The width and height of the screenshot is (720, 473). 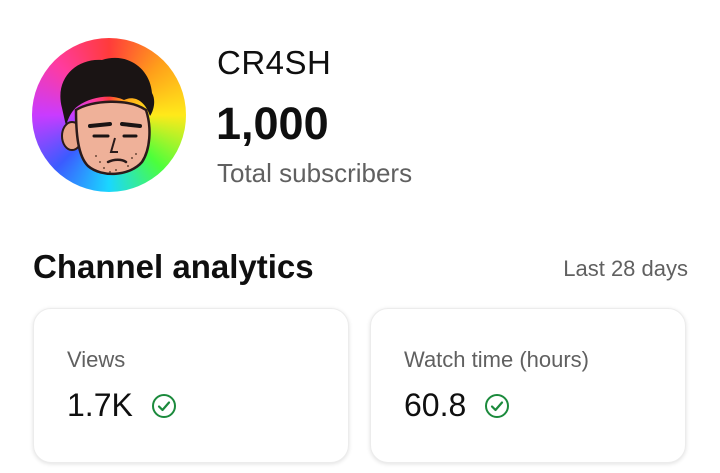 I want to click on avatar-face-icon, so click(x=107, y=116).